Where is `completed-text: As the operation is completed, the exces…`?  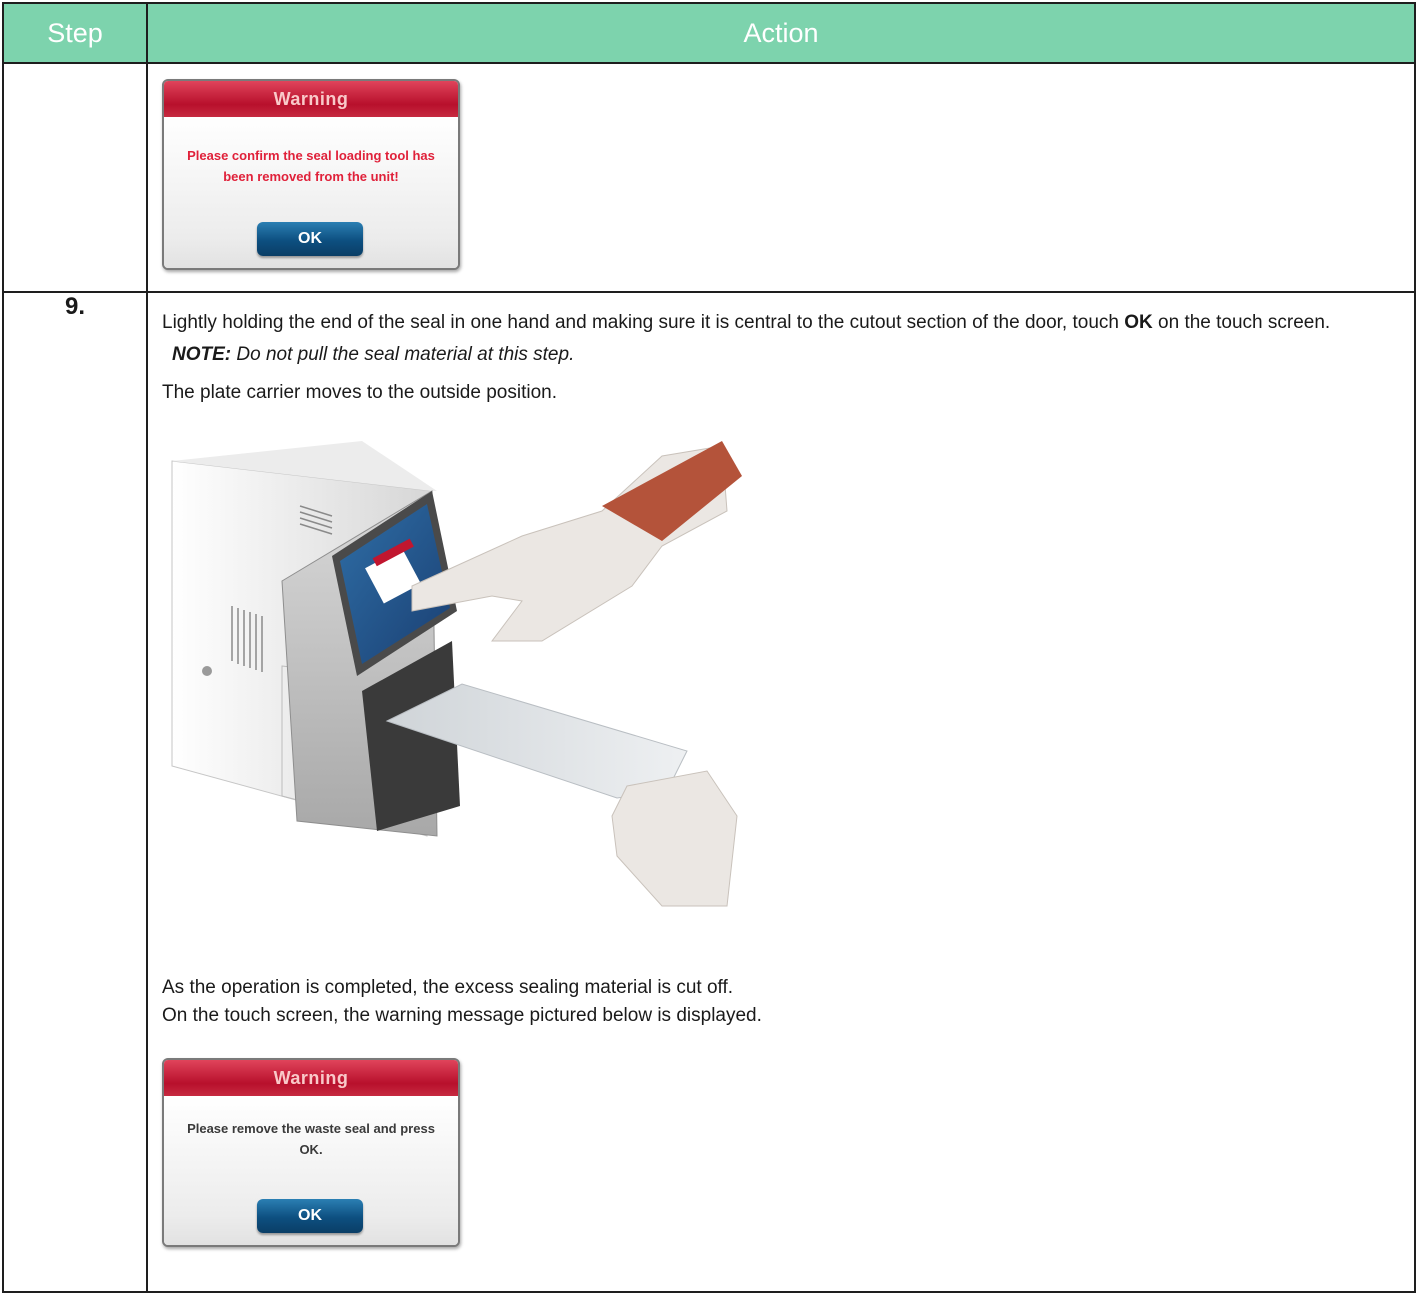 completed-text: As the operation is completed, the exces… is located at coordinates (448, 987).